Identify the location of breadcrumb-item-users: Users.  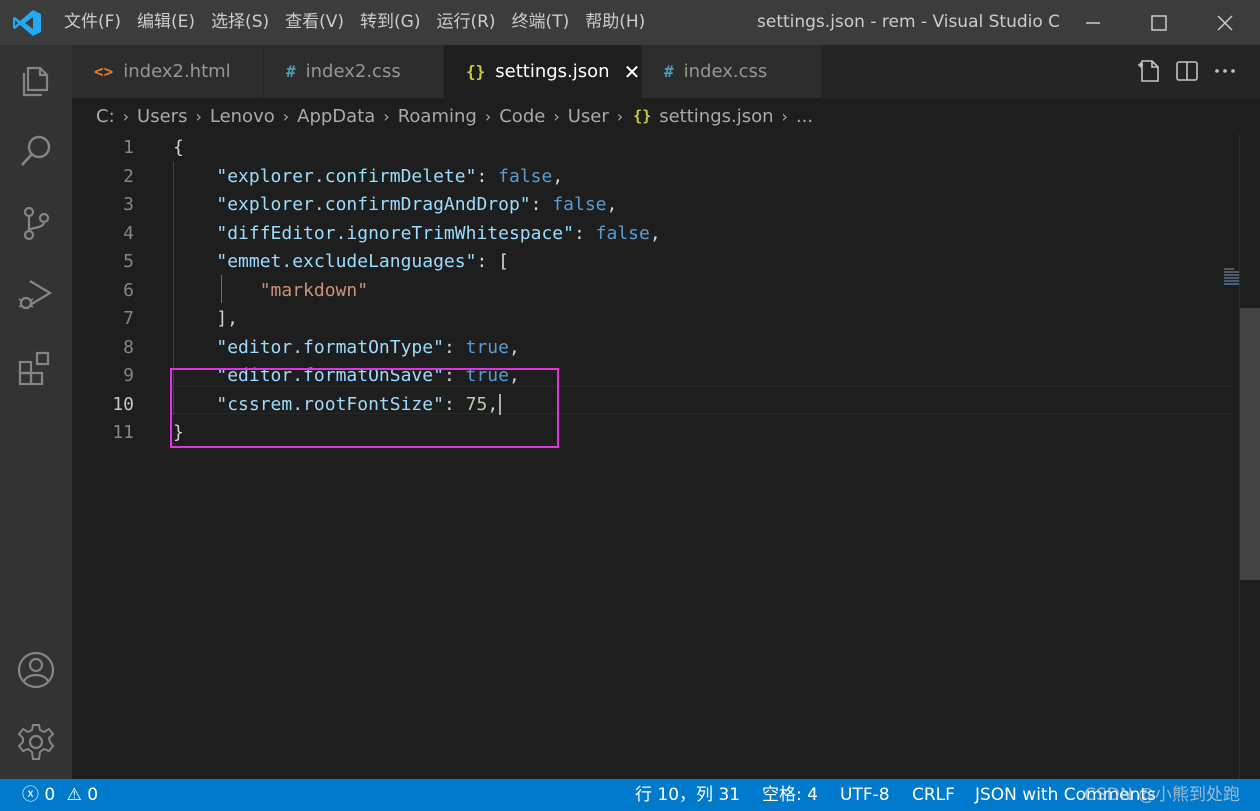
(158, 116).